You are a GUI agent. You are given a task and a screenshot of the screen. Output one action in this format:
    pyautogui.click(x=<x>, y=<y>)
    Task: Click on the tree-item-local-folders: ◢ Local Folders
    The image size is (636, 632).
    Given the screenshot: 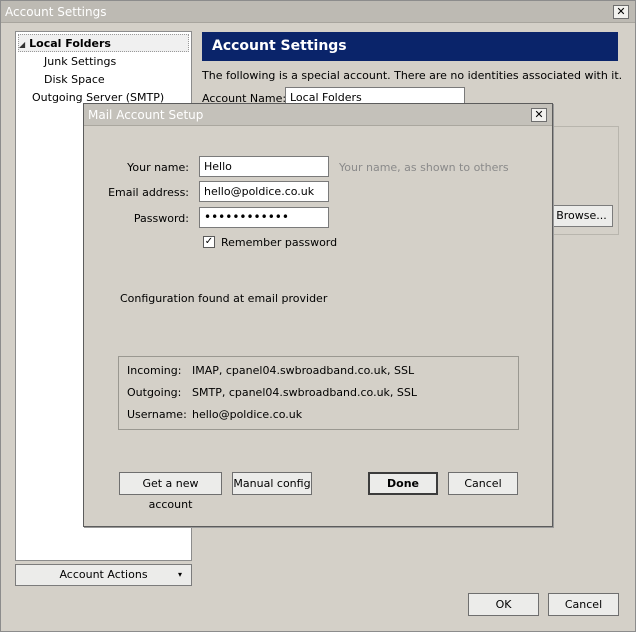 What is the action you would take?
    pyautogui.click(x=103, y=43)
    